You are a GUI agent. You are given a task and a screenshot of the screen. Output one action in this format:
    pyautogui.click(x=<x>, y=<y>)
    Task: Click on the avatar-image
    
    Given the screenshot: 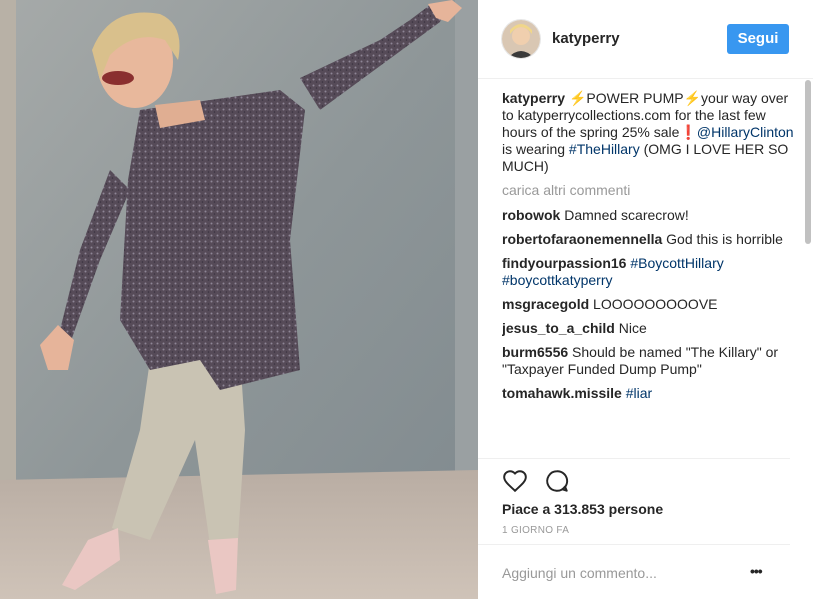 What is the action you would take?
    pyautogui.click(x=521, y=39)
    